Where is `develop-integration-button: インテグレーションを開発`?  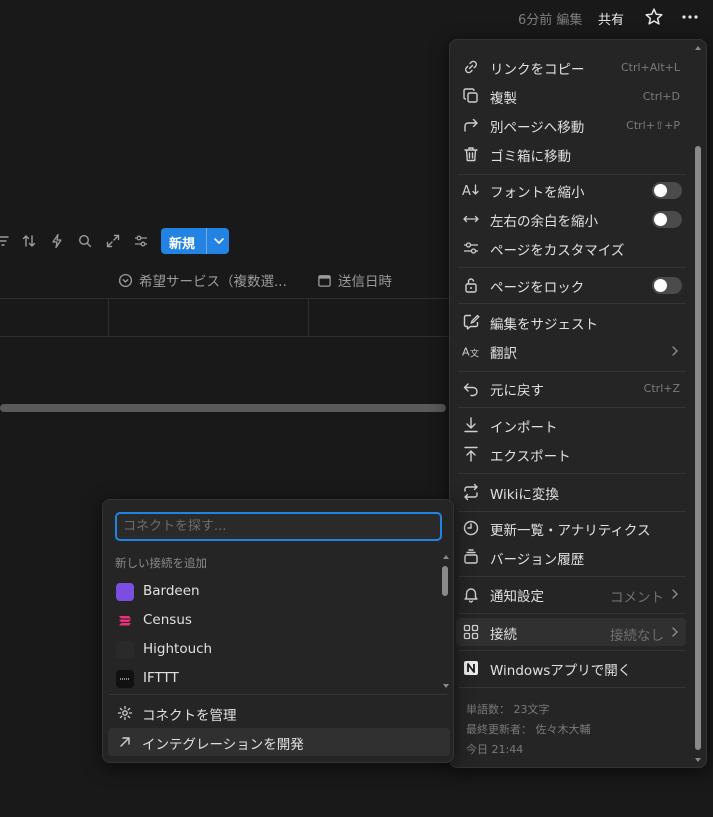
develop-integration-button: インテグレーションを開発 is located at coordinates (279, 742).